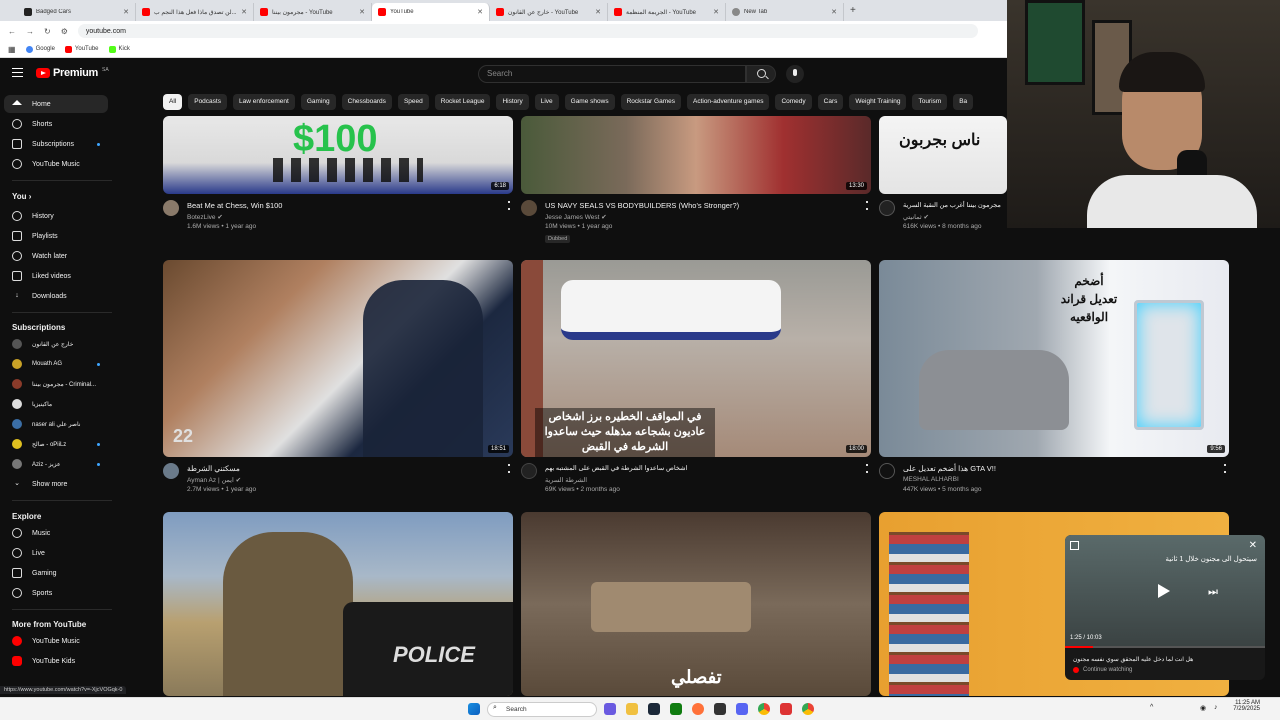 The width and height of the screenshot is (1280, 720). What do you see at coordinates (56, 256) in the screenshot?
I see `sidebar-item-watch-later: Watch later` at bounding box center [56, 256].